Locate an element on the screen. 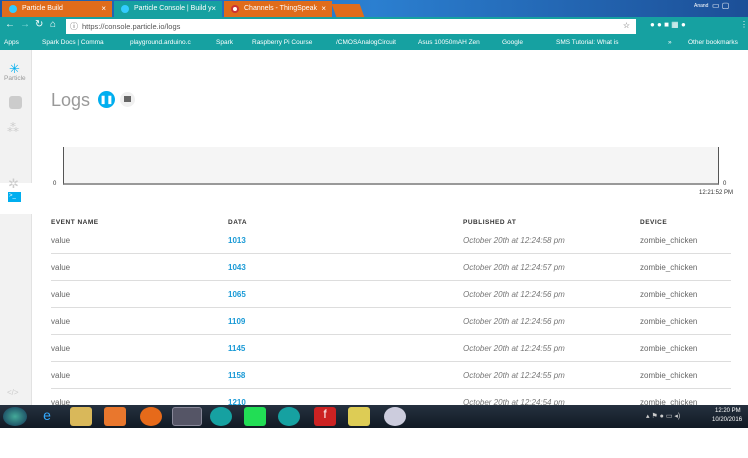 This screenshot has width=748, height=458. pycharm-icon is located at coordinates (255, 416).